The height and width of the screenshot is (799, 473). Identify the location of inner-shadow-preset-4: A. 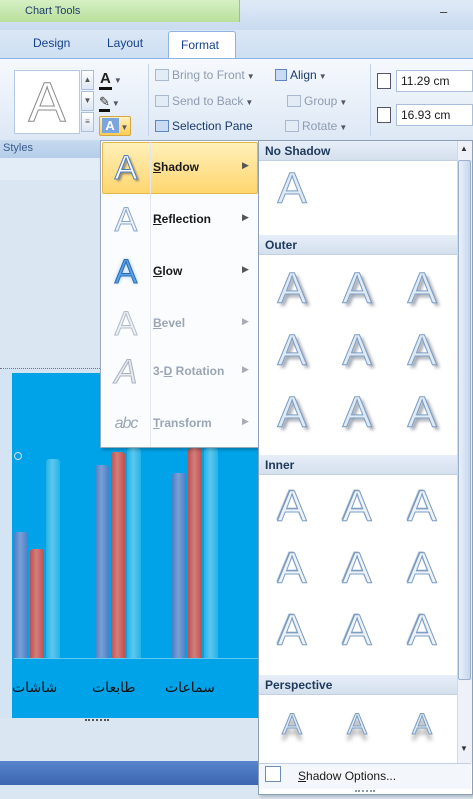
(292, 569).